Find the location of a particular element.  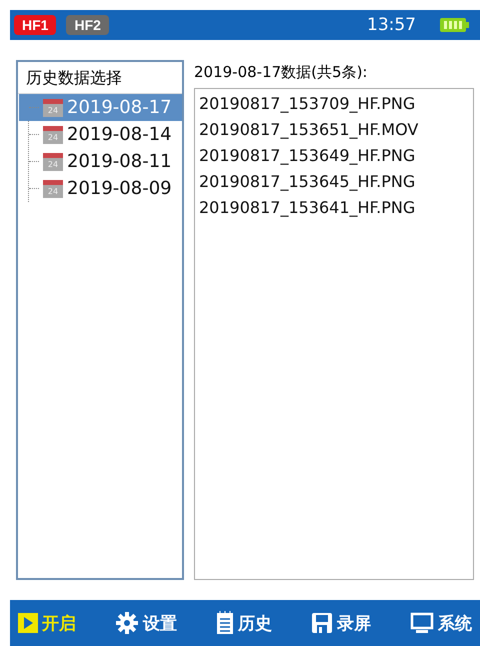

battery-icon is located at coordinates (455, 25).